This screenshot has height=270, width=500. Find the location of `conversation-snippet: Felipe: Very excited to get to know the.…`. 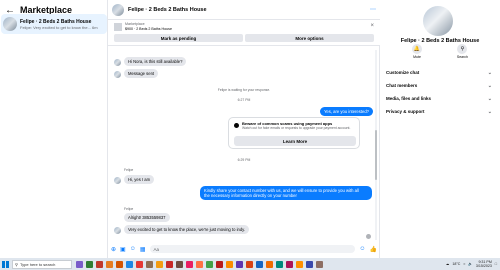

conversation-snippet: Felipe: Very excited to get to know the.… is located at coordinates (59, 27).